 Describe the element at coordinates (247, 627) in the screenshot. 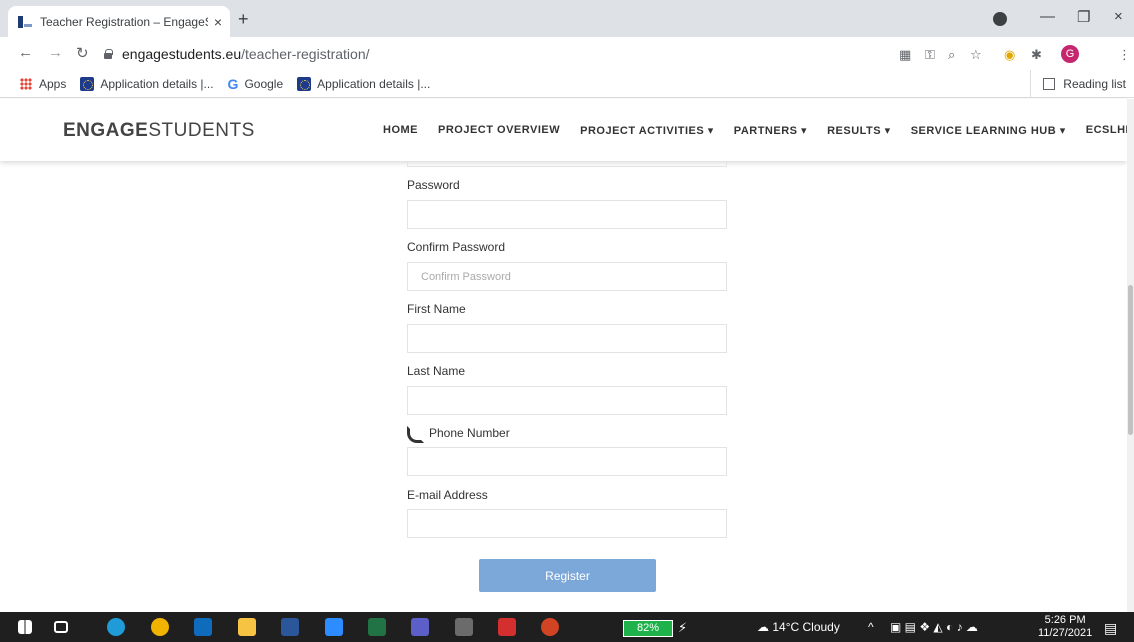

I see `file-explorer-icon` at that location.